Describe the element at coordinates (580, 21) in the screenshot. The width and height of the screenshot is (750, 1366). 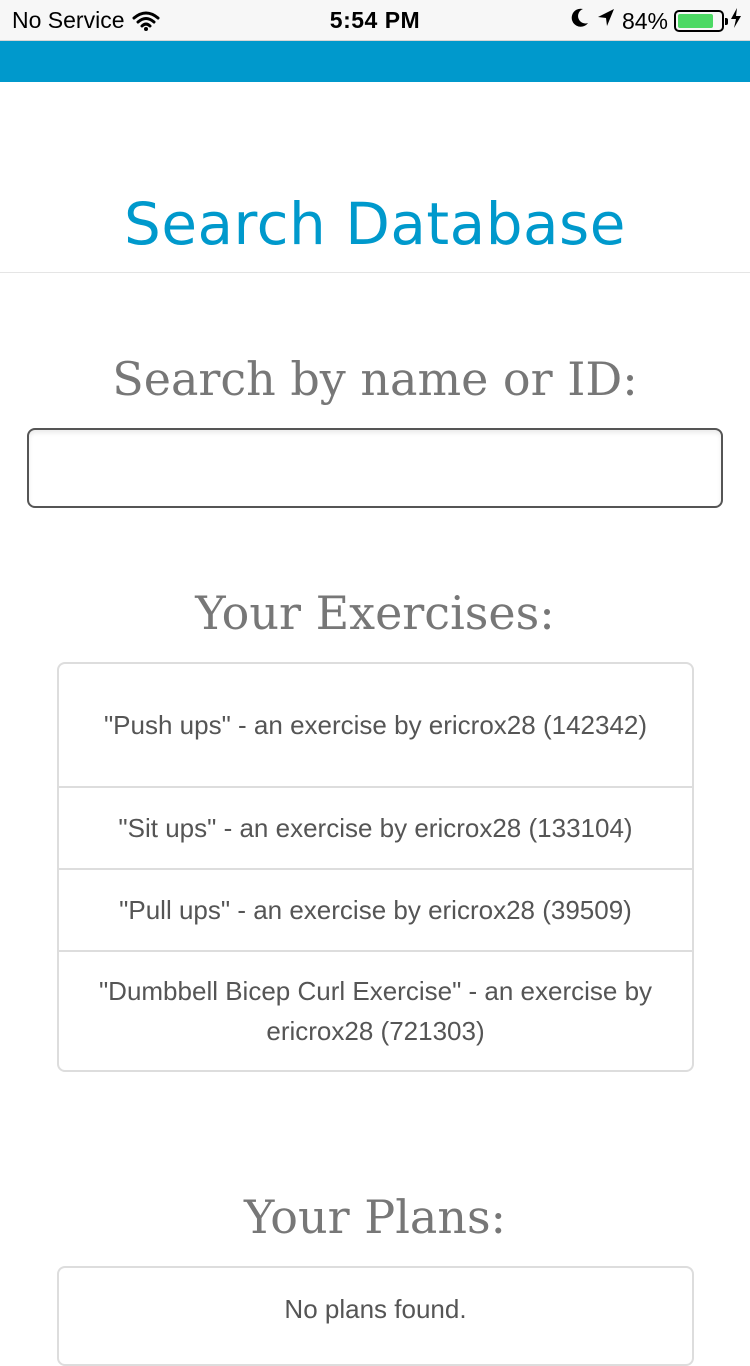
I see `moon-icon` at that location.